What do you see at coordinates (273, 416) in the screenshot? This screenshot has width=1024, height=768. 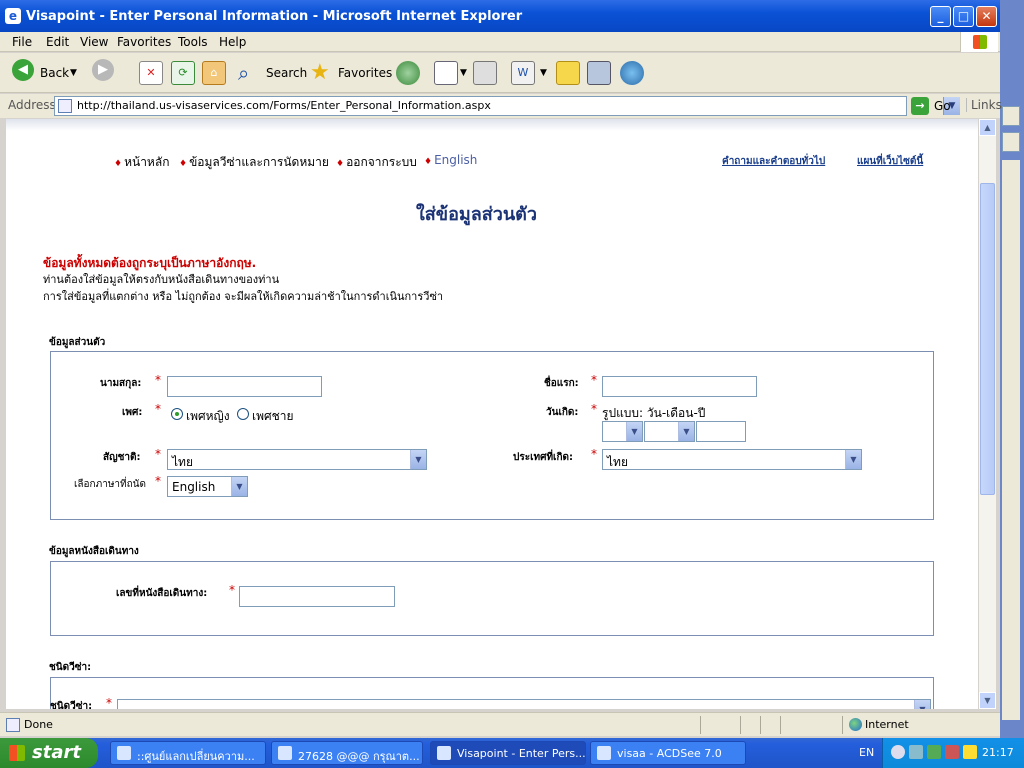 I see `male-label: เพศชาย` at bounding box center [273, 416].